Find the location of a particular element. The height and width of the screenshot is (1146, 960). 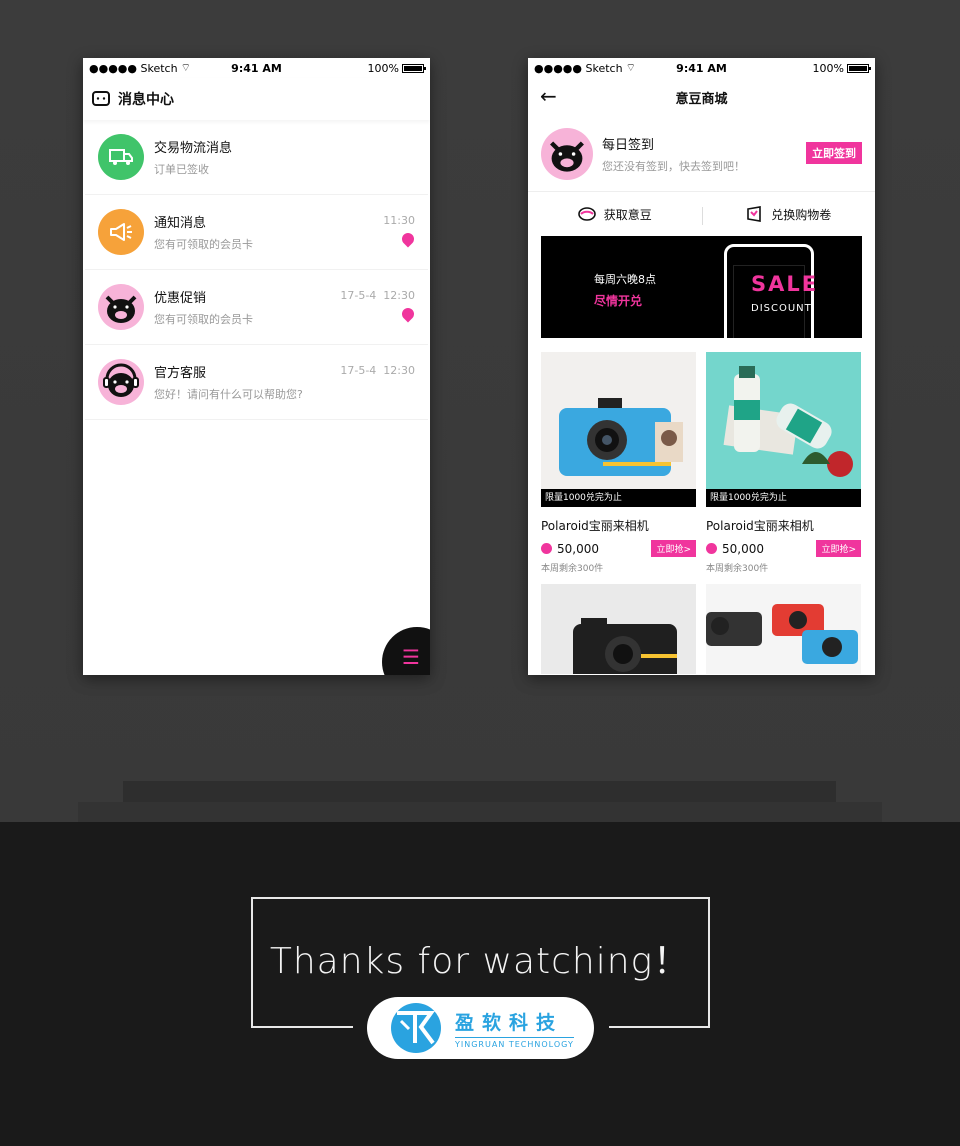

camera-image-icon: 限量1000兑完为止 is located at coordinates (618, 429).